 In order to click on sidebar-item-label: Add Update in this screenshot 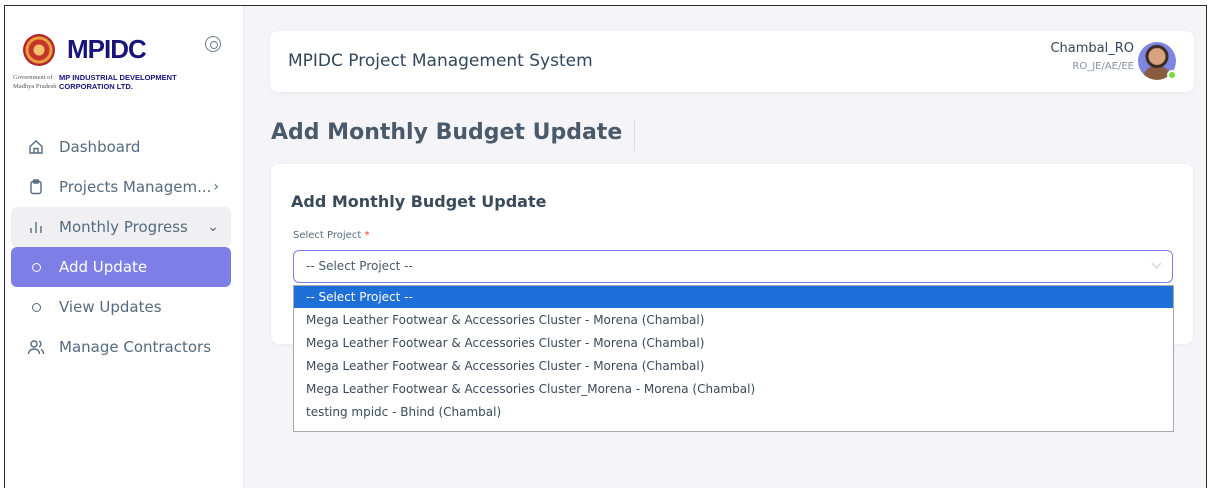, I will do `click(103, 267)`.